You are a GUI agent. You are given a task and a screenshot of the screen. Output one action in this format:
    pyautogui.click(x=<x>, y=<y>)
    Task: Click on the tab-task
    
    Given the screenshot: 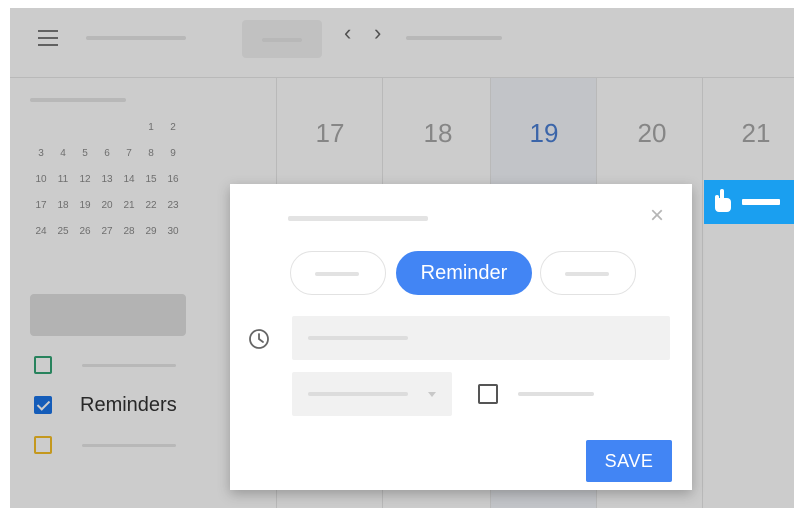 What is the action you would take?
    pyautogui.click(x=588, y=273)
    